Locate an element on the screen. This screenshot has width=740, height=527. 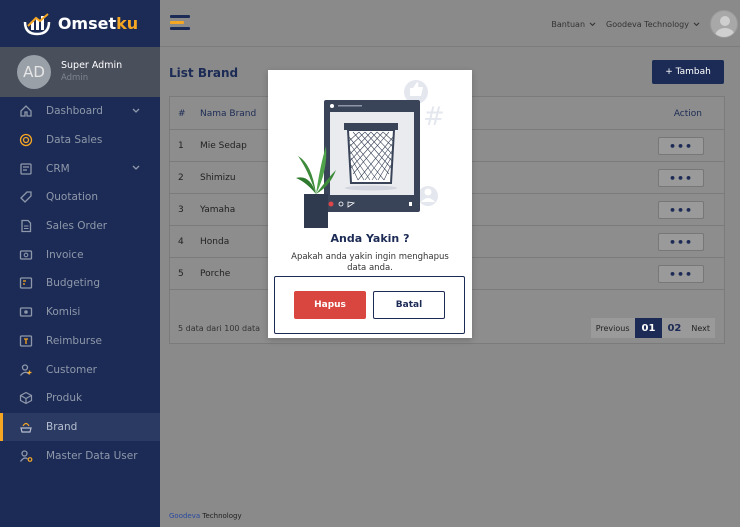
invoice-icon is located at coordinates (26, 255).